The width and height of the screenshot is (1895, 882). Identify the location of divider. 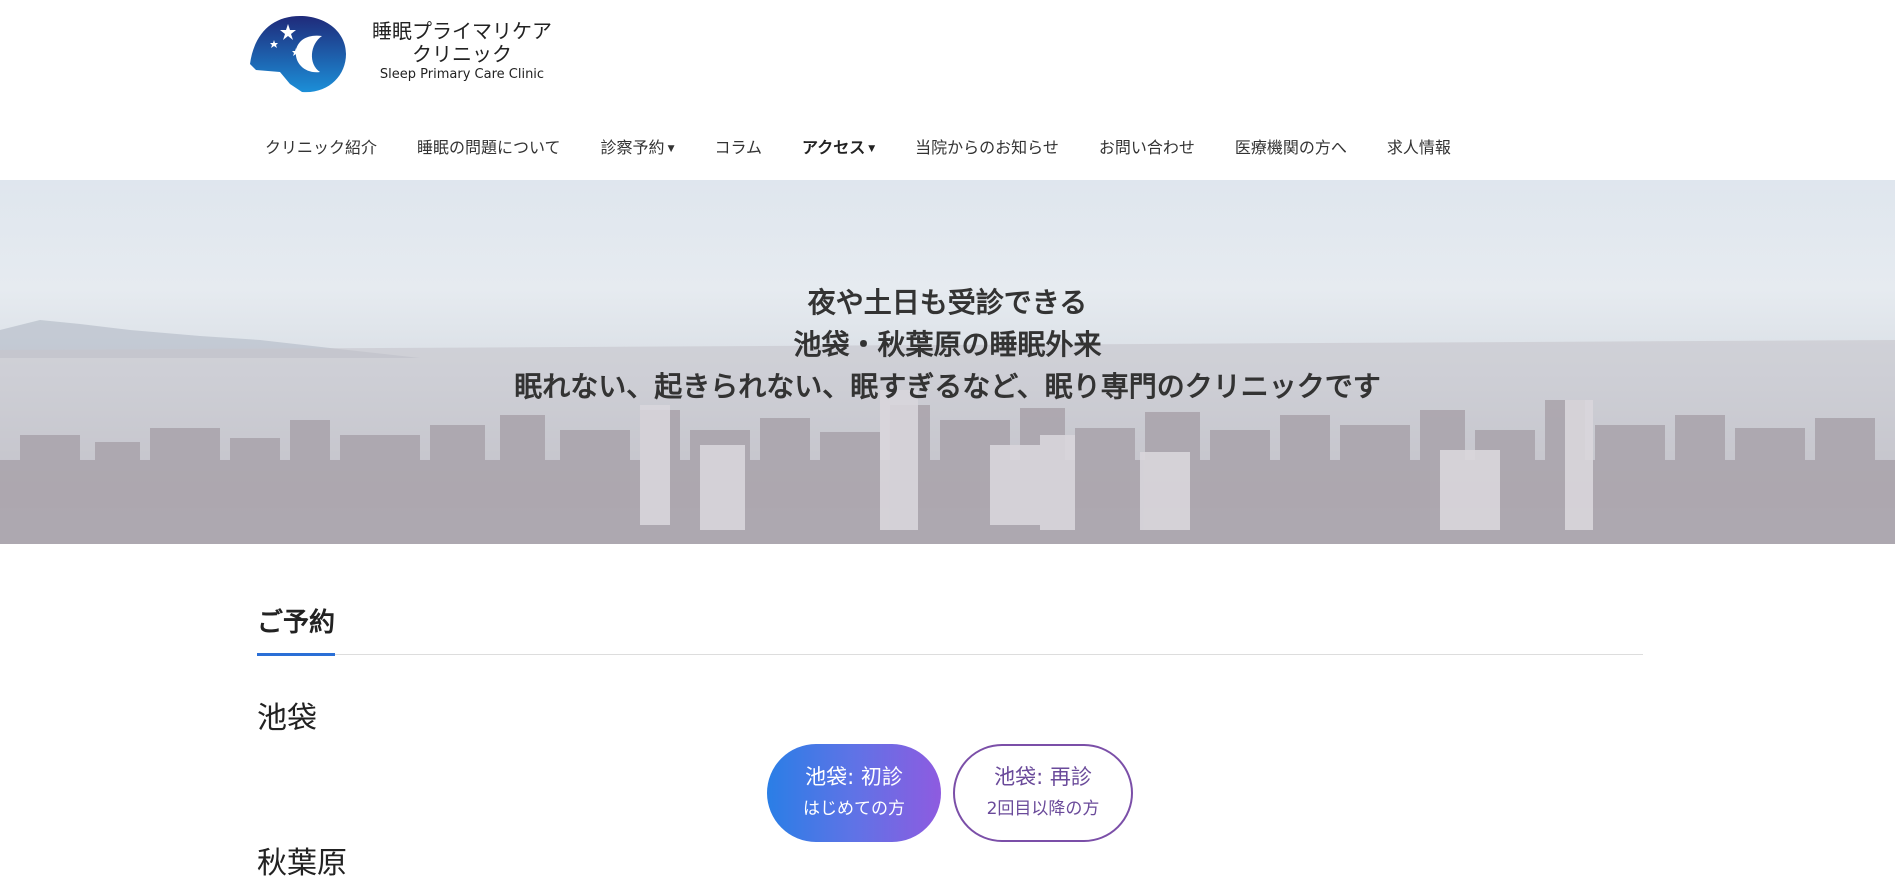
(950, 654).